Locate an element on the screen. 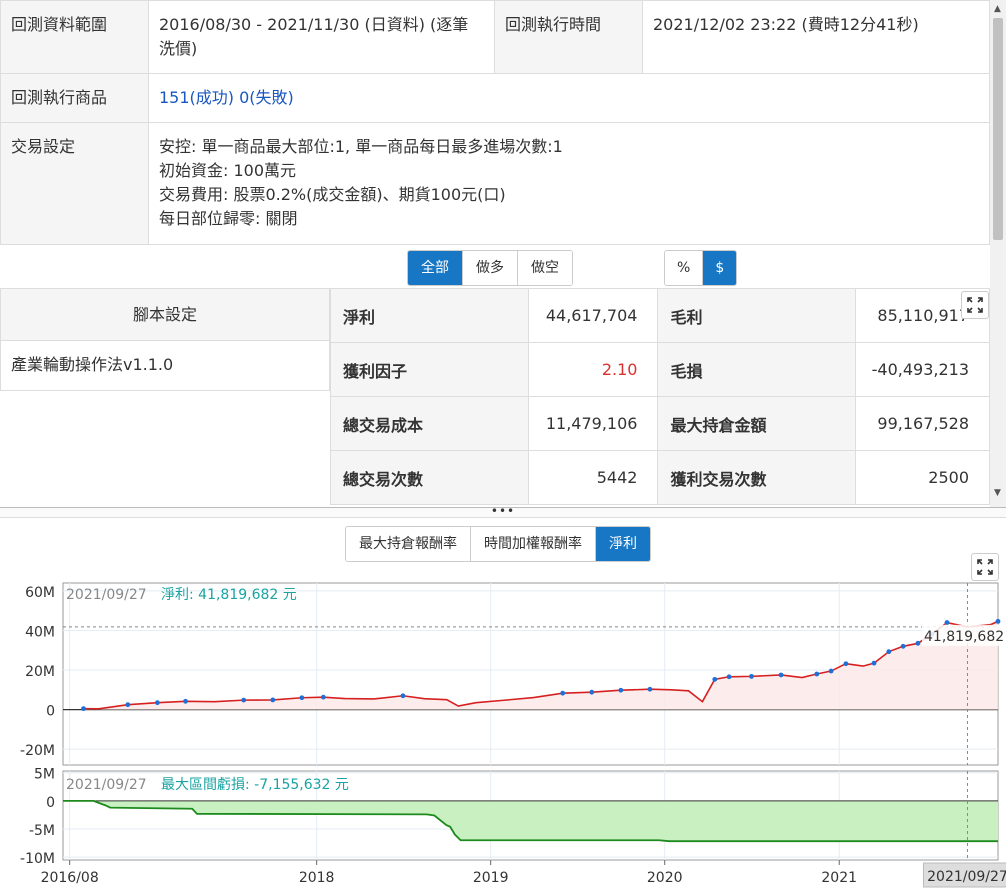 This screenshot has height=890, width=1006. legend-value: 淨利: 41,819,682 元 is located at coordinates (229, 595).